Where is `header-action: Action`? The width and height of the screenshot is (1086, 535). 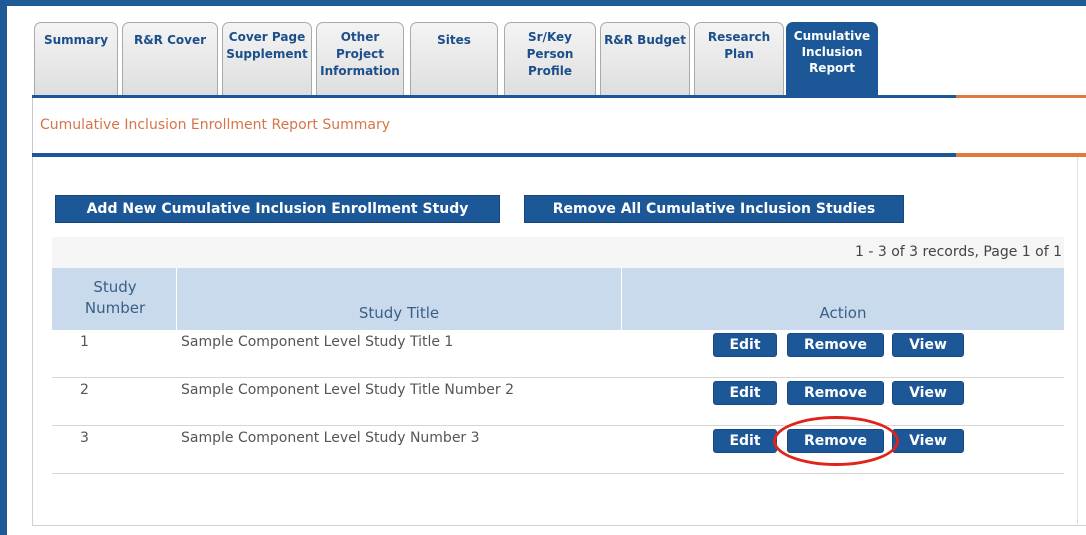 header-action: Action is located at coordinates (843, 313).